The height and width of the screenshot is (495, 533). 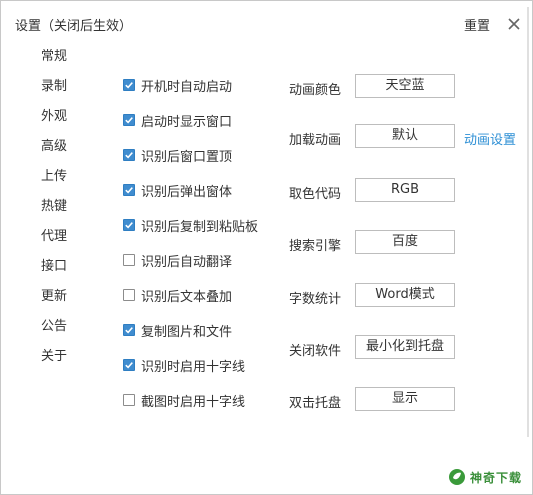 I want to click on checkbox-copy-images-files: 复制图片和文件, so click(x=178, y=330).